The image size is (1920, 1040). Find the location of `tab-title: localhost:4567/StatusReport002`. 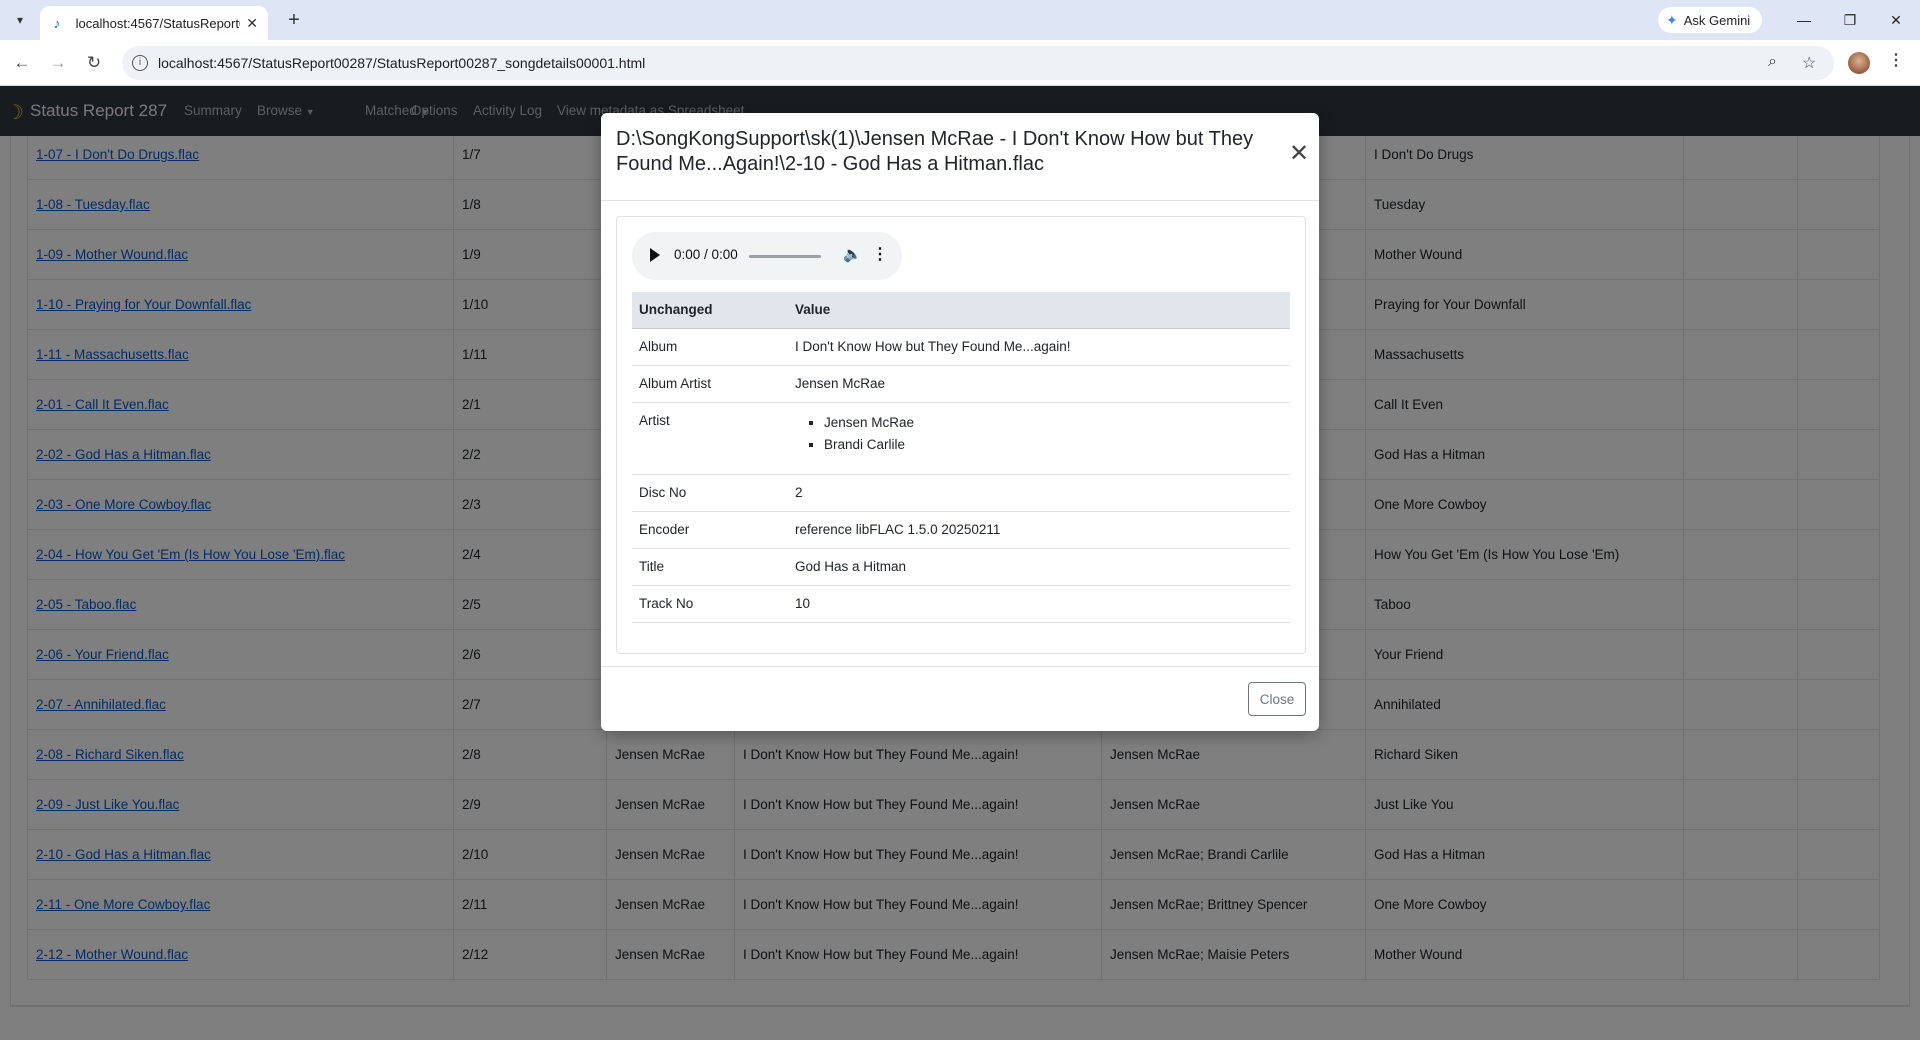

tab-title: localhost:4567/StatusReport002 is located at coordinates (158, 23).